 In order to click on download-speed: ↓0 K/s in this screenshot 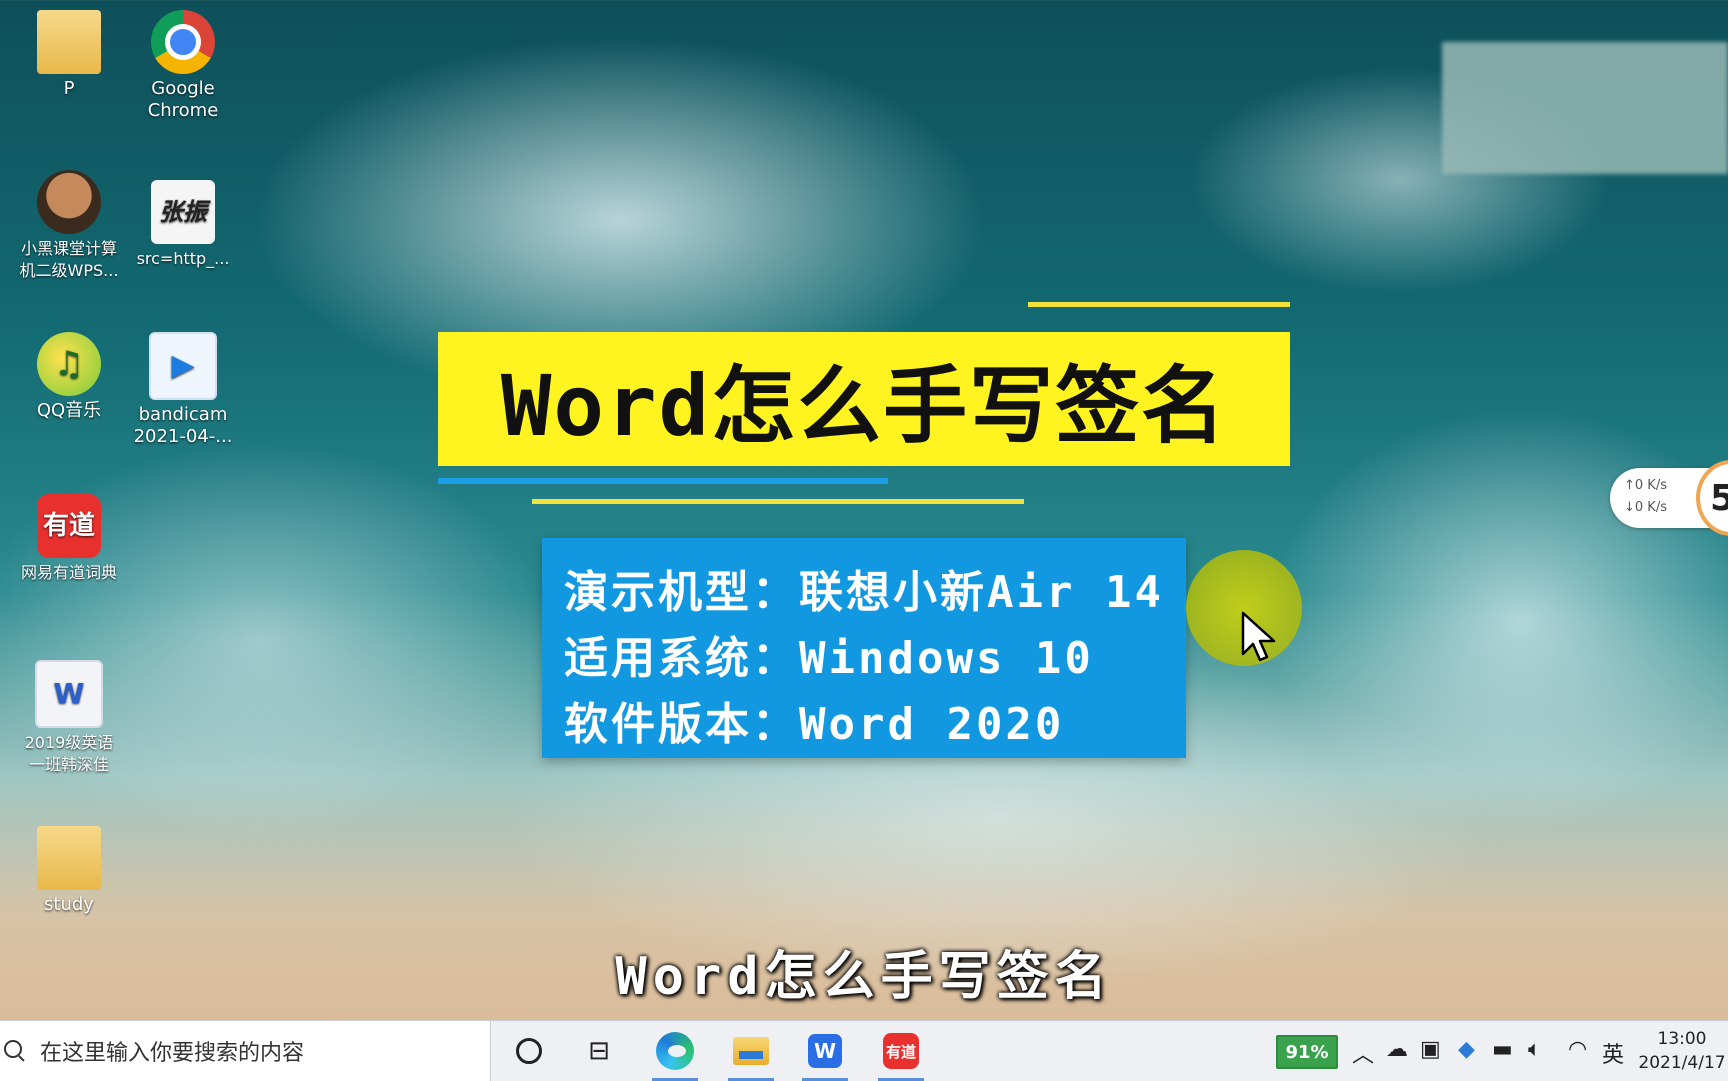, I will do `click(1645, 507)`.